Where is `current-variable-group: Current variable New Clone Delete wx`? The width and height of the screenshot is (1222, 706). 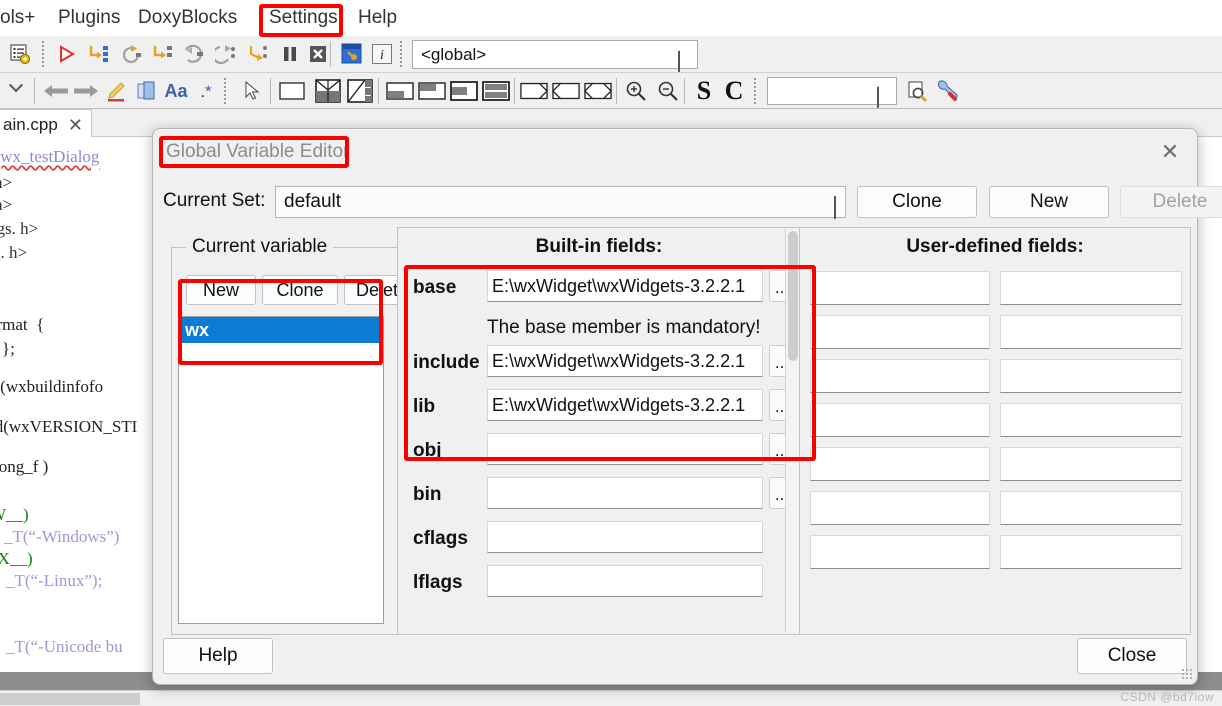
current-variable-group: Current variable New Clone Delete wx is located at coordinates (295, 435).